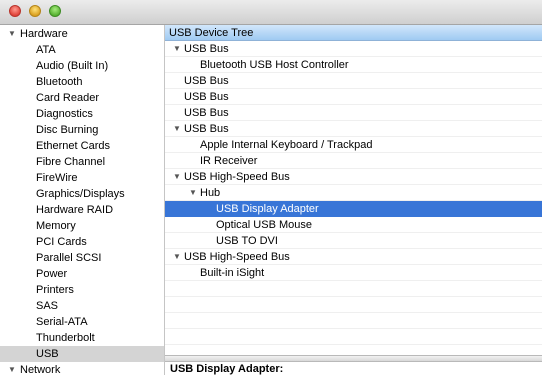 The height and width of the screenshot is (375, 542). I want to click on pane-splitter, so click(353, 358).